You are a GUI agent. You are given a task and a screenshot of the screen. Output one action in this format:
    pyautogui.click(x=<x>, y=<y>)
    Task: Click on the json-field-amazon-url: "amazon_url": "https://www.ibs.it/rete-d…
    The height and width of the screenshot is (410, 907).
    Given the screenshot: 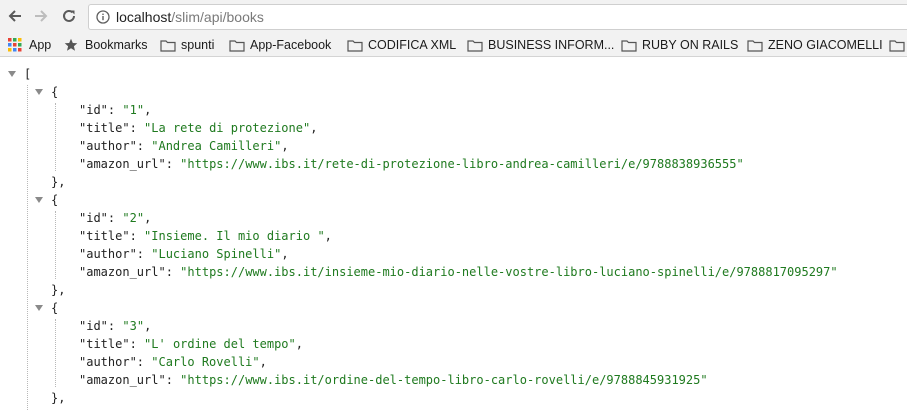 What is the action you would take?
    pyautogui.click(x=411, y=164)
    